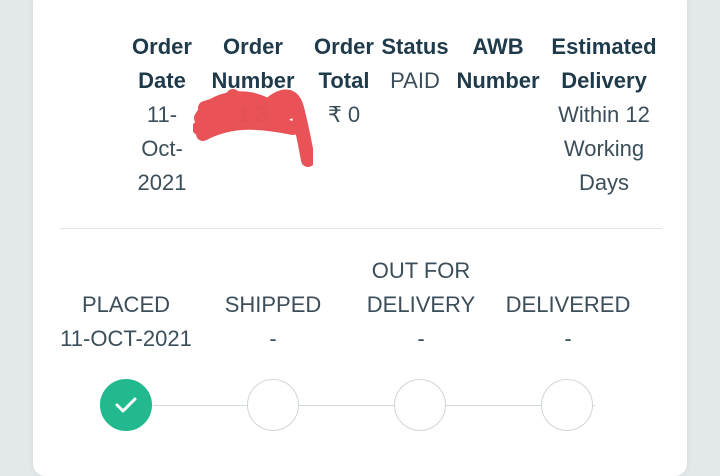 The width and height of the screenshot is (720, 476). I want to click on status-column: Status PAID, so click(415, 64).